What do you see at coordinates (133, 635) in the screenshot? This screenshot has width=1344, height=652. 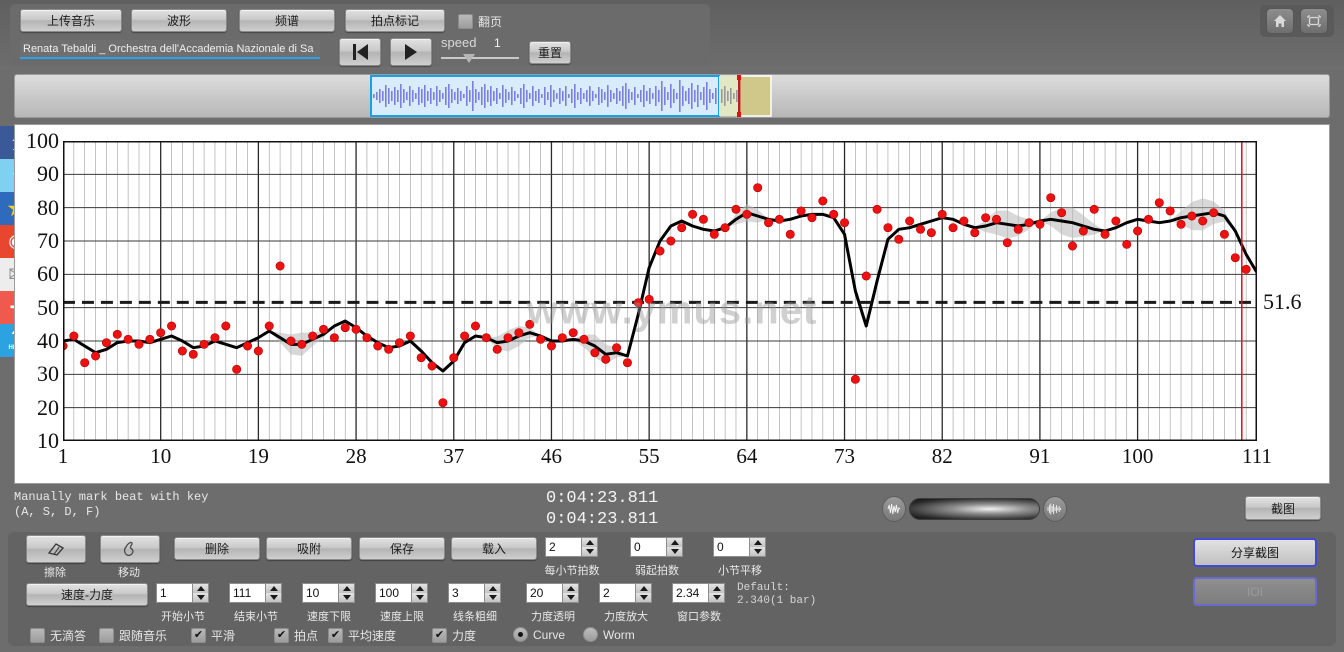 I see `follow-music-checkbox-wrap: 跟随音乐` at bounding box center [133, 635].